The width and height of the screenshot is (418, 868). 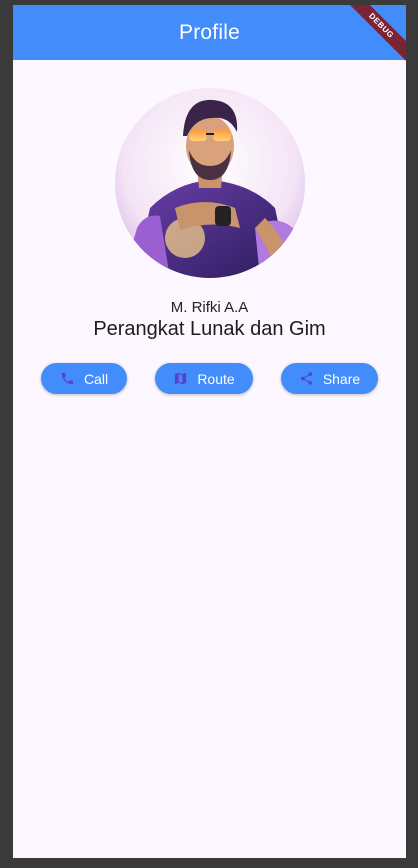 I want to click on app-bar: Profile, so click(x=209, y=32).